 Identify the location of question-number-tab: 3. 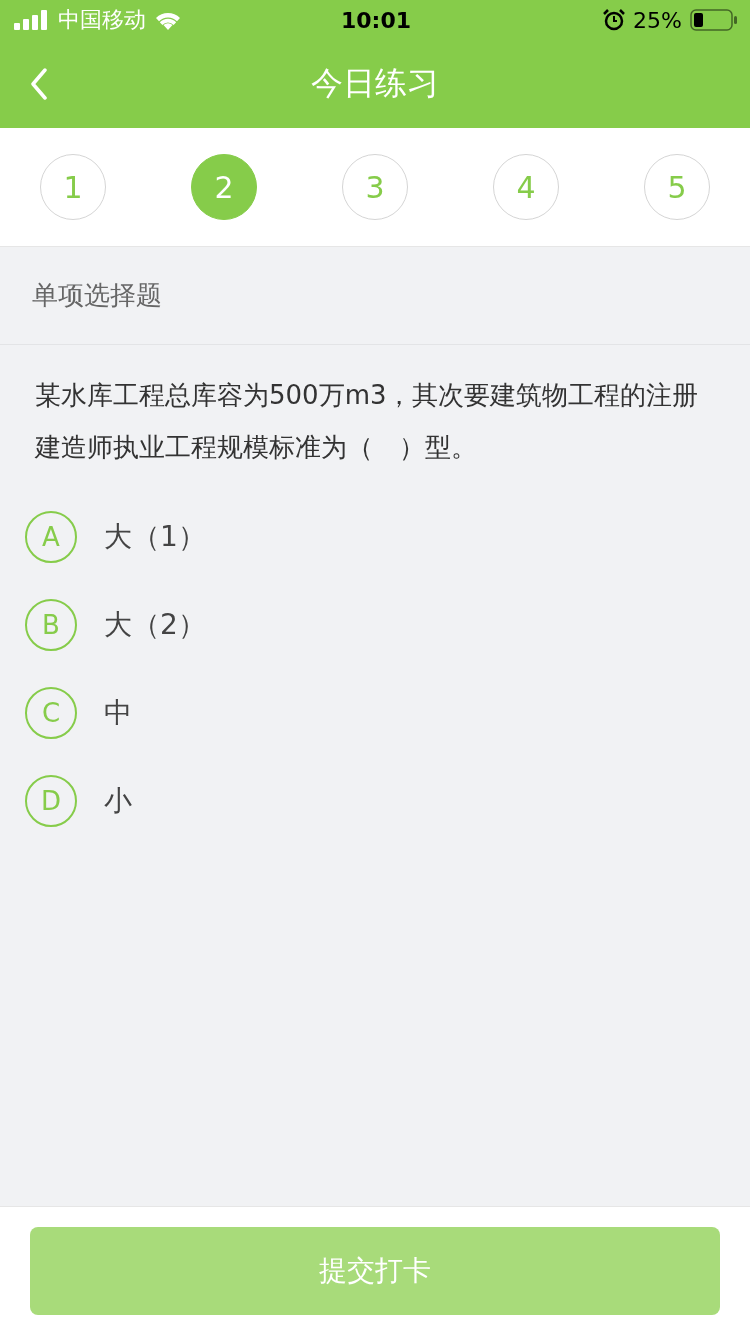
(375, 187).